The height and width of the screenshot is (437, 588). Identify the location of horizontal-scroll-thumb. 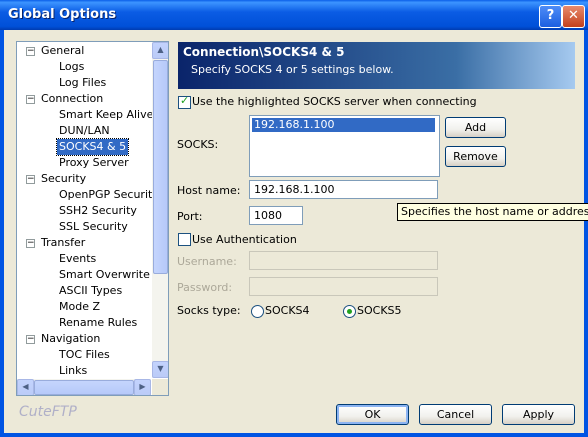
(84, 387).